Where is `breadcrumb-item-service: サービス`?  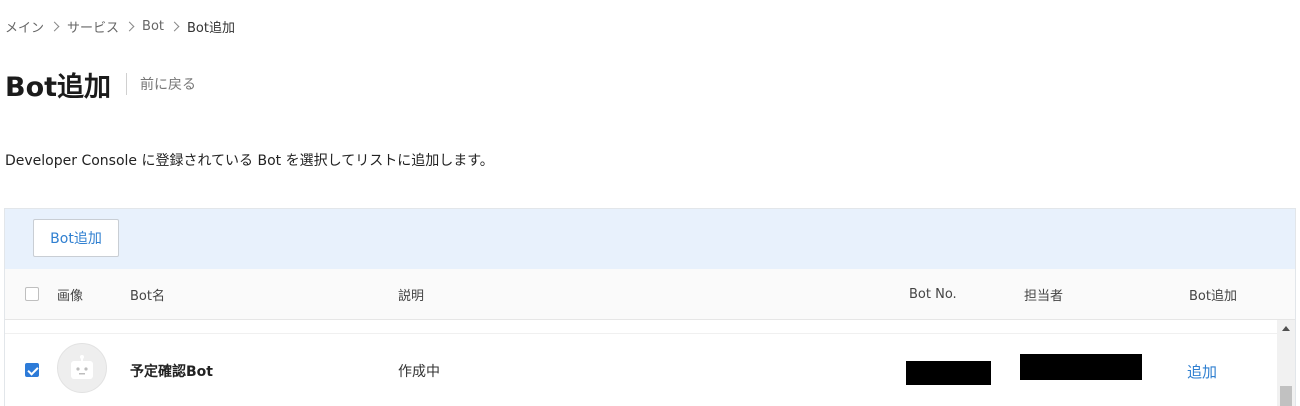
breadcrumb-item-service: サービス is located at coordinates (93, 26).